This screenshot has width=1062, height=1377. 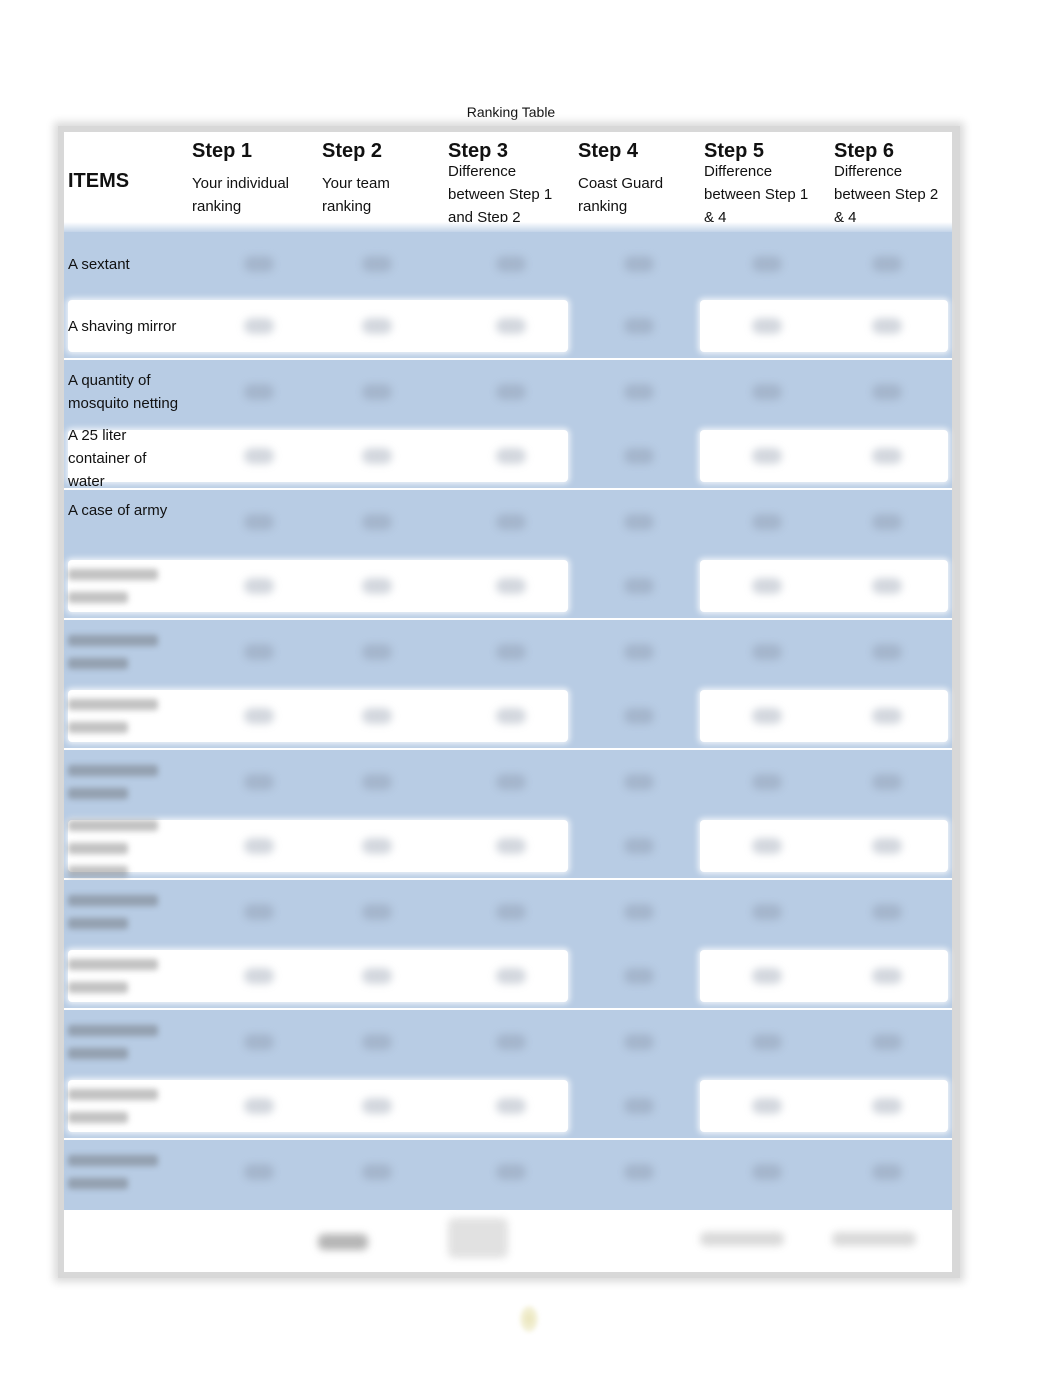 I want to click on table-row: A quantity of mosquito netting, so click(x=508, y=392).